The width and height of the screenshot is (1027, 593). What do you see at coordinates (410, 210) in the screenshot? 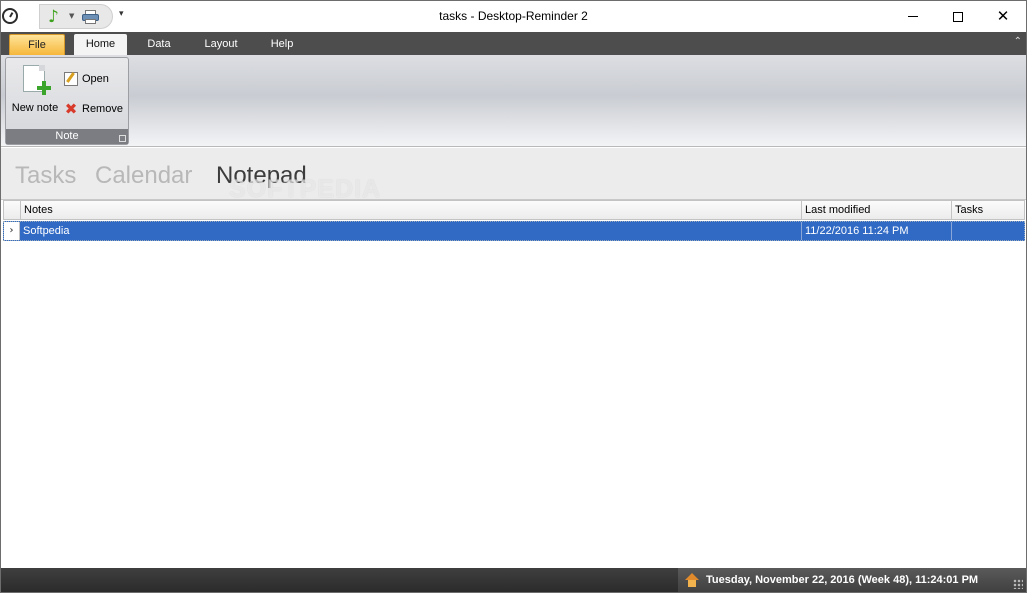
I see `column-header-notes: Notes` at bounding box center [410, 210].